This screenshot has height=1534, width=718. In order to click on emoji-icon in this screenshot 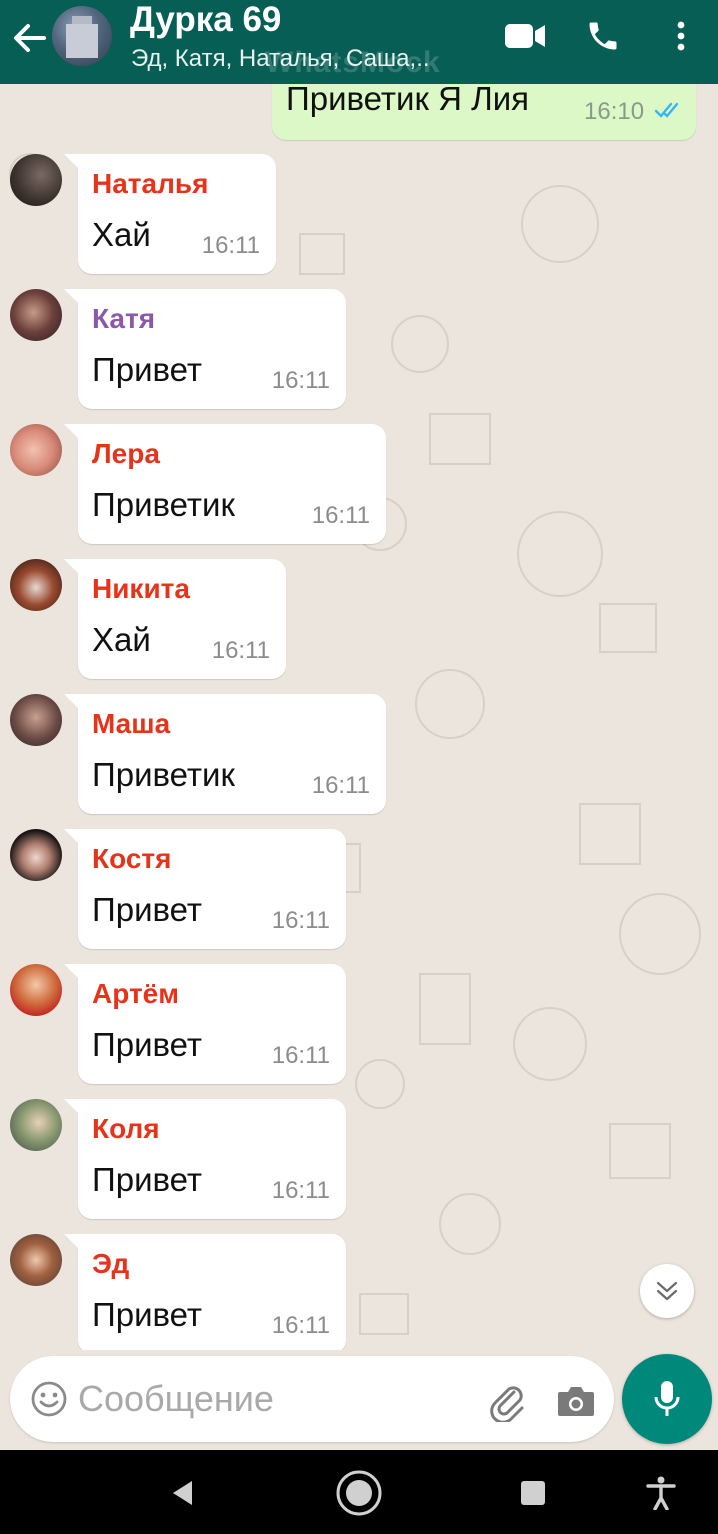, I will do `click(49, 1399)`.